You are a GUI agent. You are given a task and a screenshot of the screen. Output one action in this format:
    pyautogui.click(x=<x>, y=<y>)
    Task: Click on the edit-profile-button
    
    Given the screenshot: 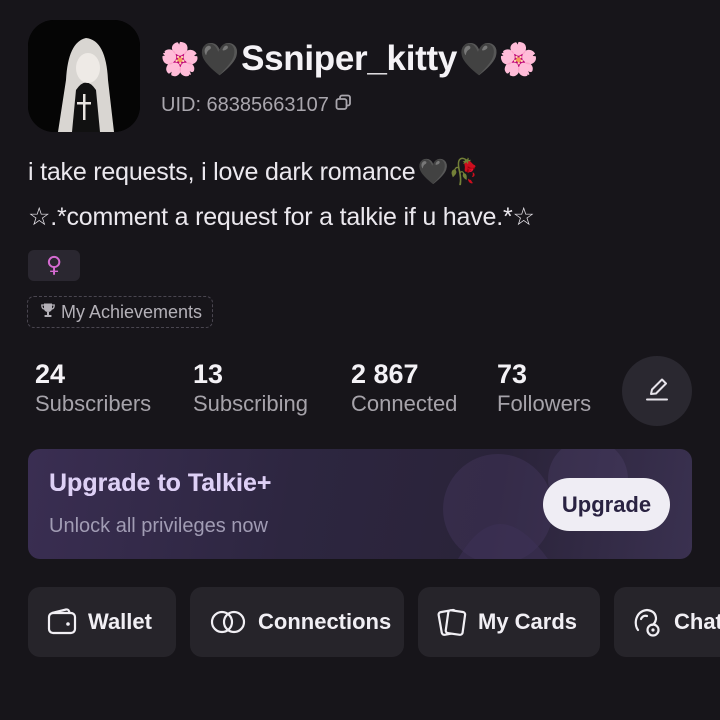 What is the action you would take?
    pyautogui.click(x=657, y=391)
    